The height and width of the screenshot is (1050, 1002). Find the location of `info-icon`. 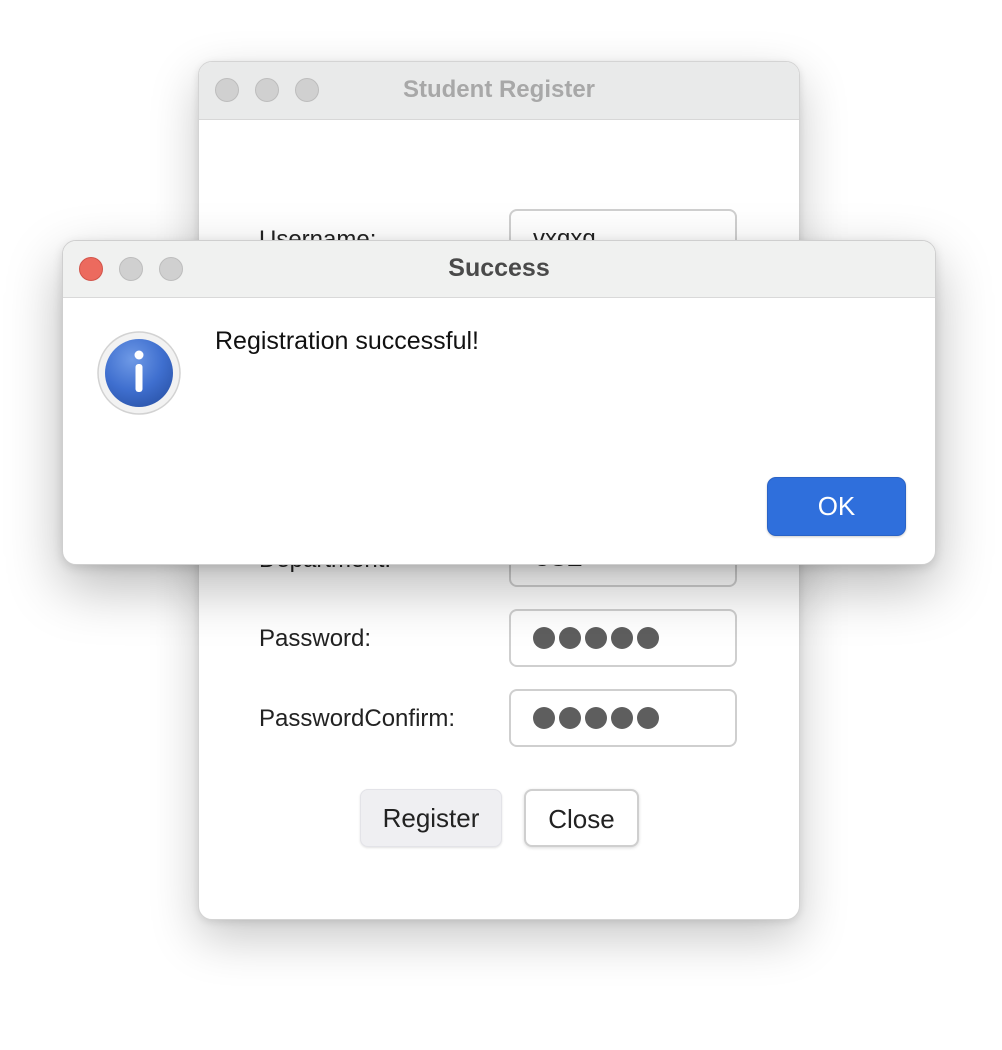

info-icon is located at coordinates (139, 373).